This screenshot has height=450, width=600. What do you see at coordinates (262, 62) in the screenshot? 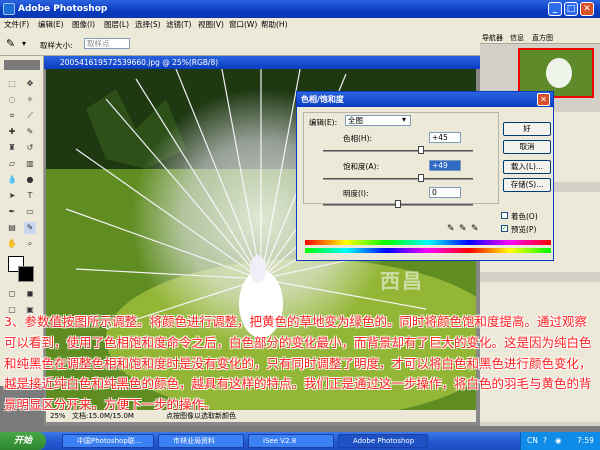
I see `document-titlebar: 200541619572539660.jpg @ 25%(RGB/8)` at bounding box center [262, 62].